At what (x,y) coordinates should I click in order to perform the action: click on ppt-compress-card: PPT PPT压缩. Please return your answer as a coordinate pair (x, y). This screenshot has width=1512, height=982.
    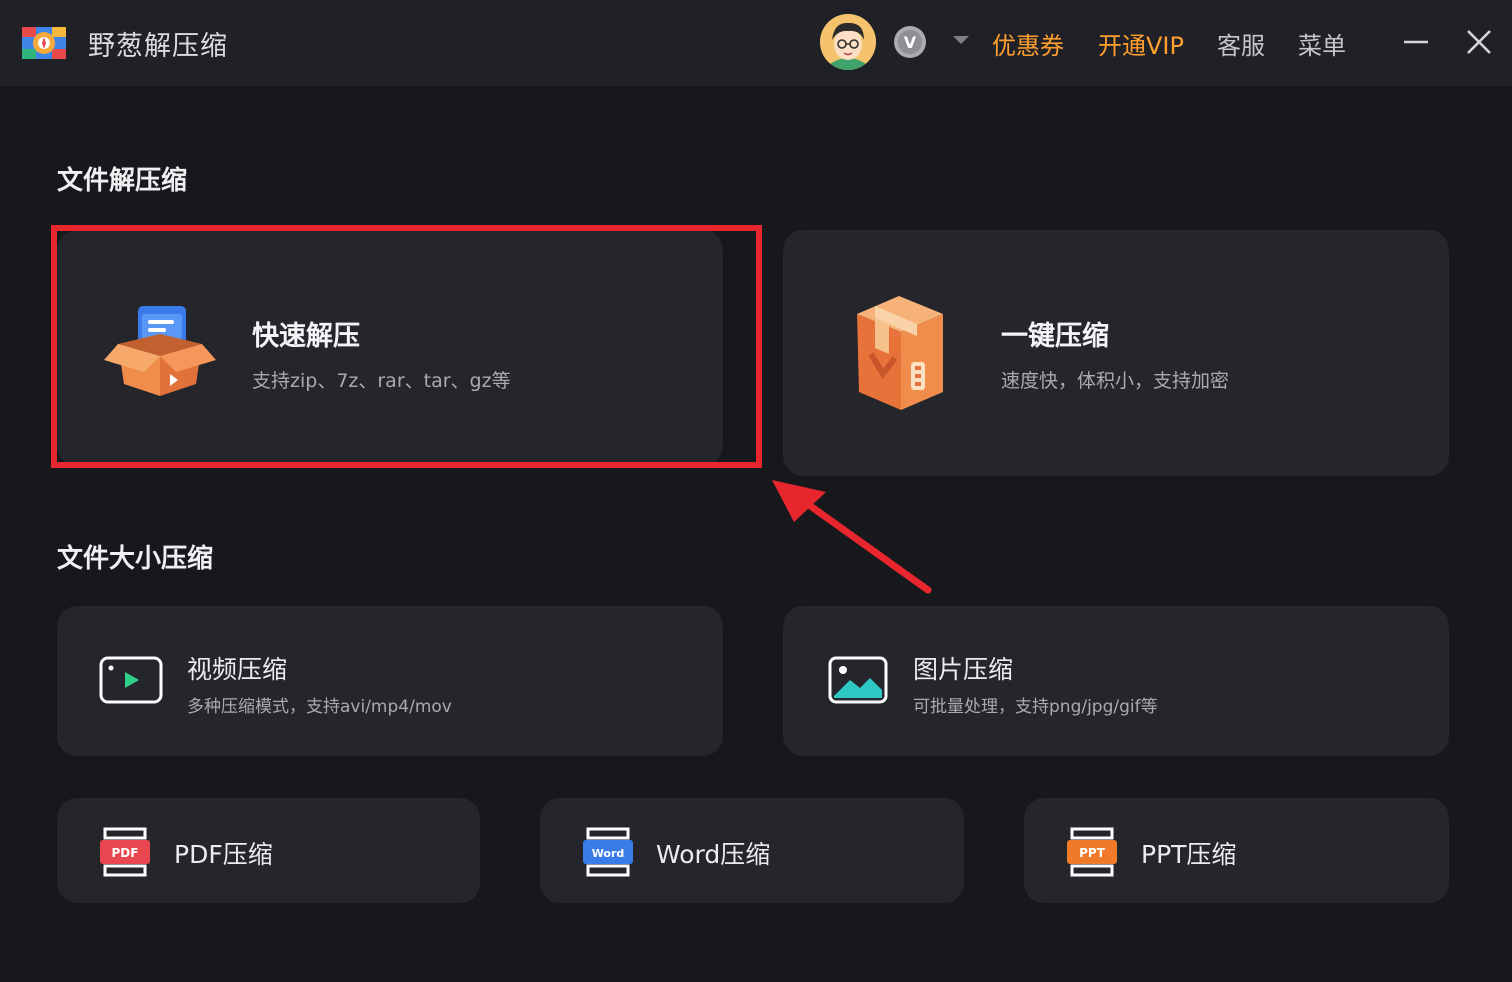
    Looking at the image, I should click on (1236, 850).